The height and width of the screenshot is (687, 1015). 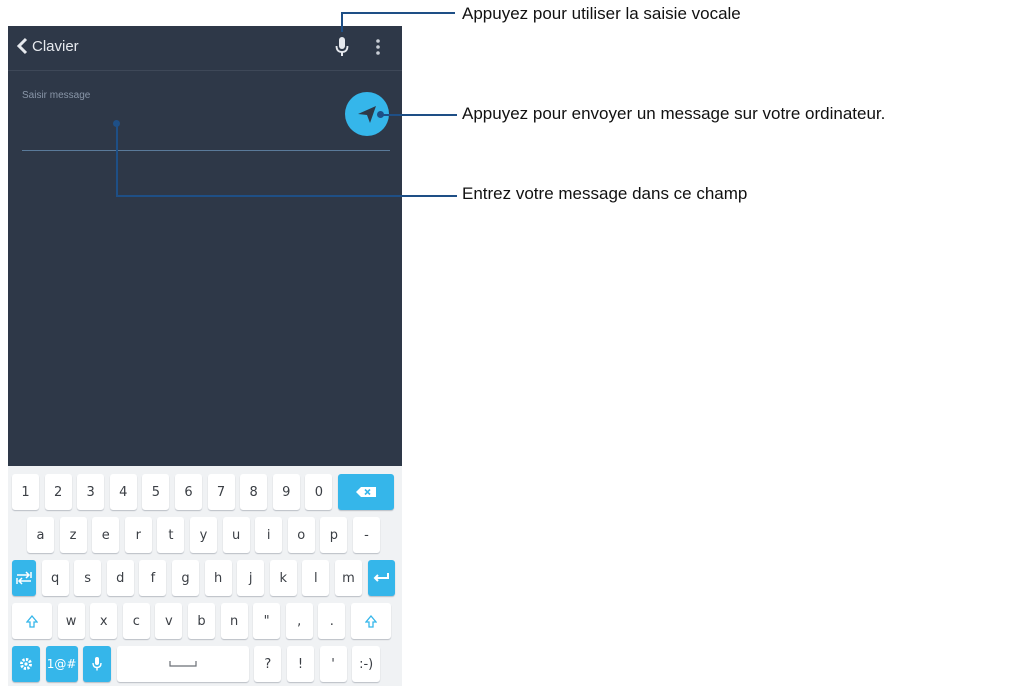 I want to click on key: q, so click(x=55, y=578).